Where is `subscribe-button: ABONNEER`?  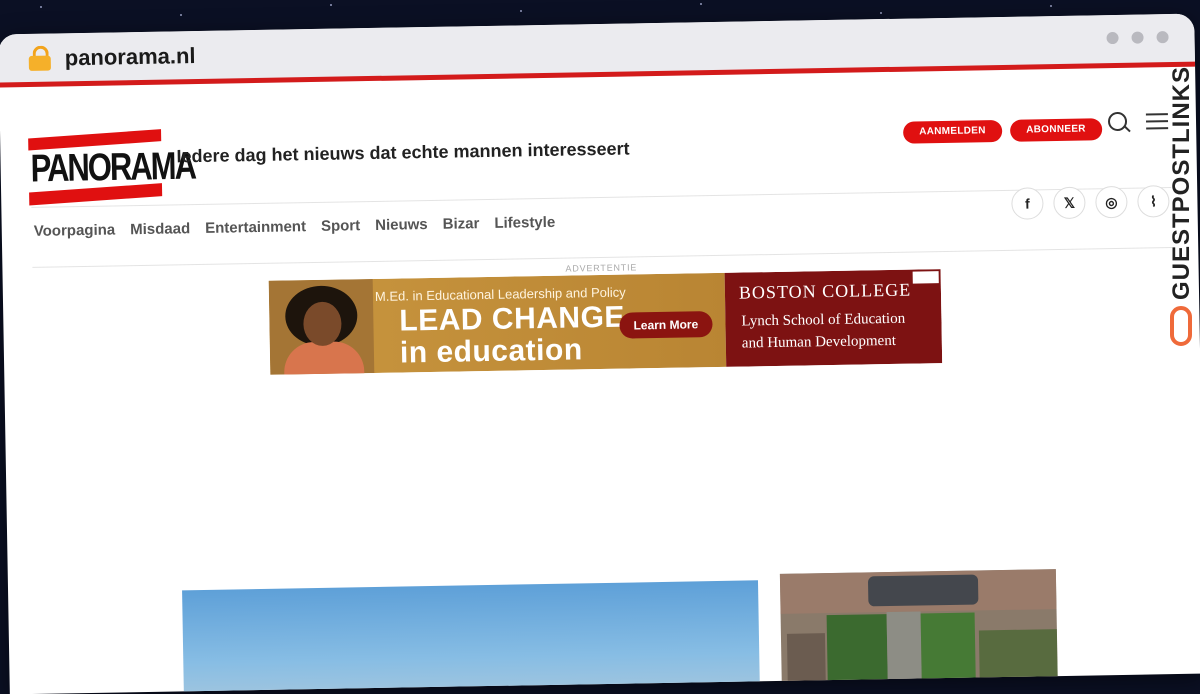 subscribe-button: ABONNEER is located at coordinates (1055, 130).